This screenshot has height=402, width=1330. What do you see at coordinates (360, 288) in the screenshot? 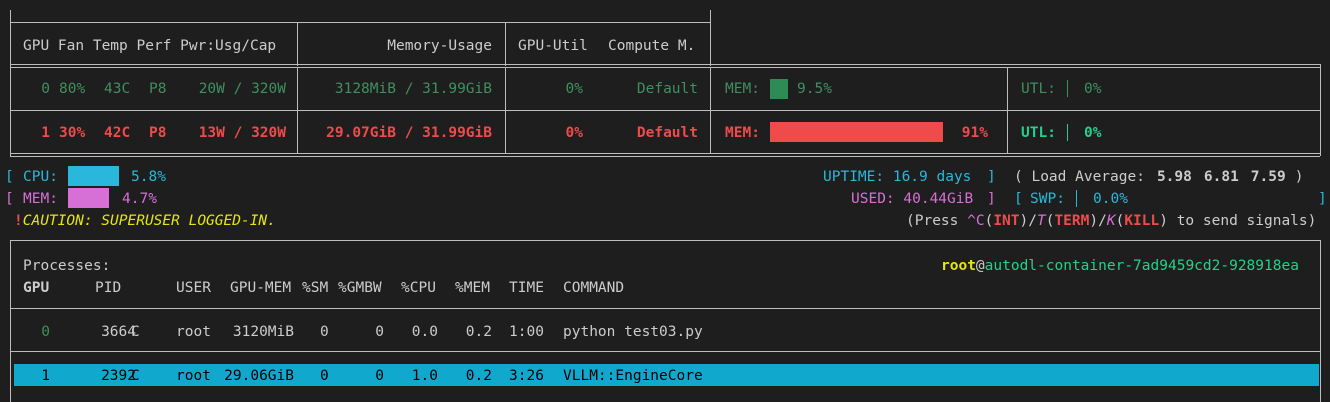
I see `col-gmbw: %GMBW` at bounding box center [360, 288].